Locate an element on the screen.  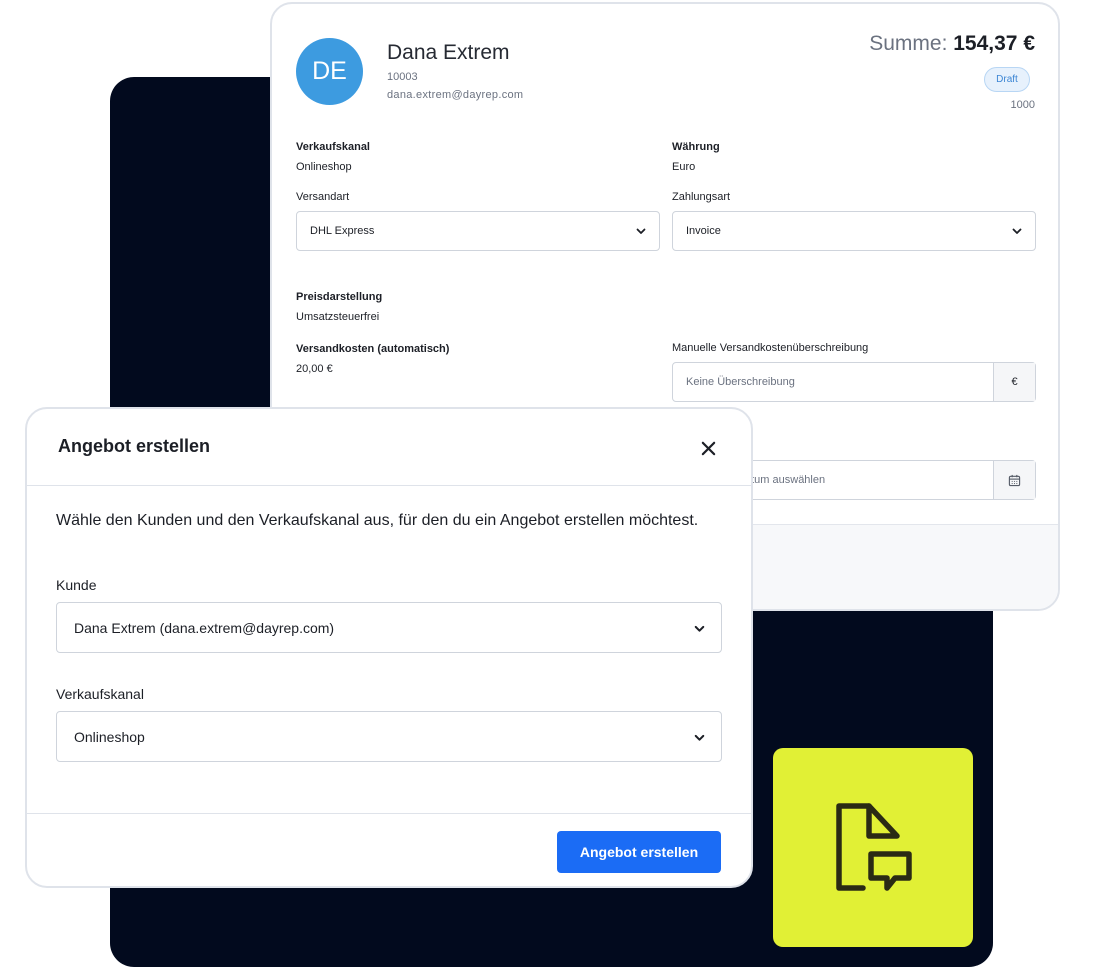
customer-select: Dana Extrem (dana.extrem@dayrep.com) is located at coordinates (389, 627).